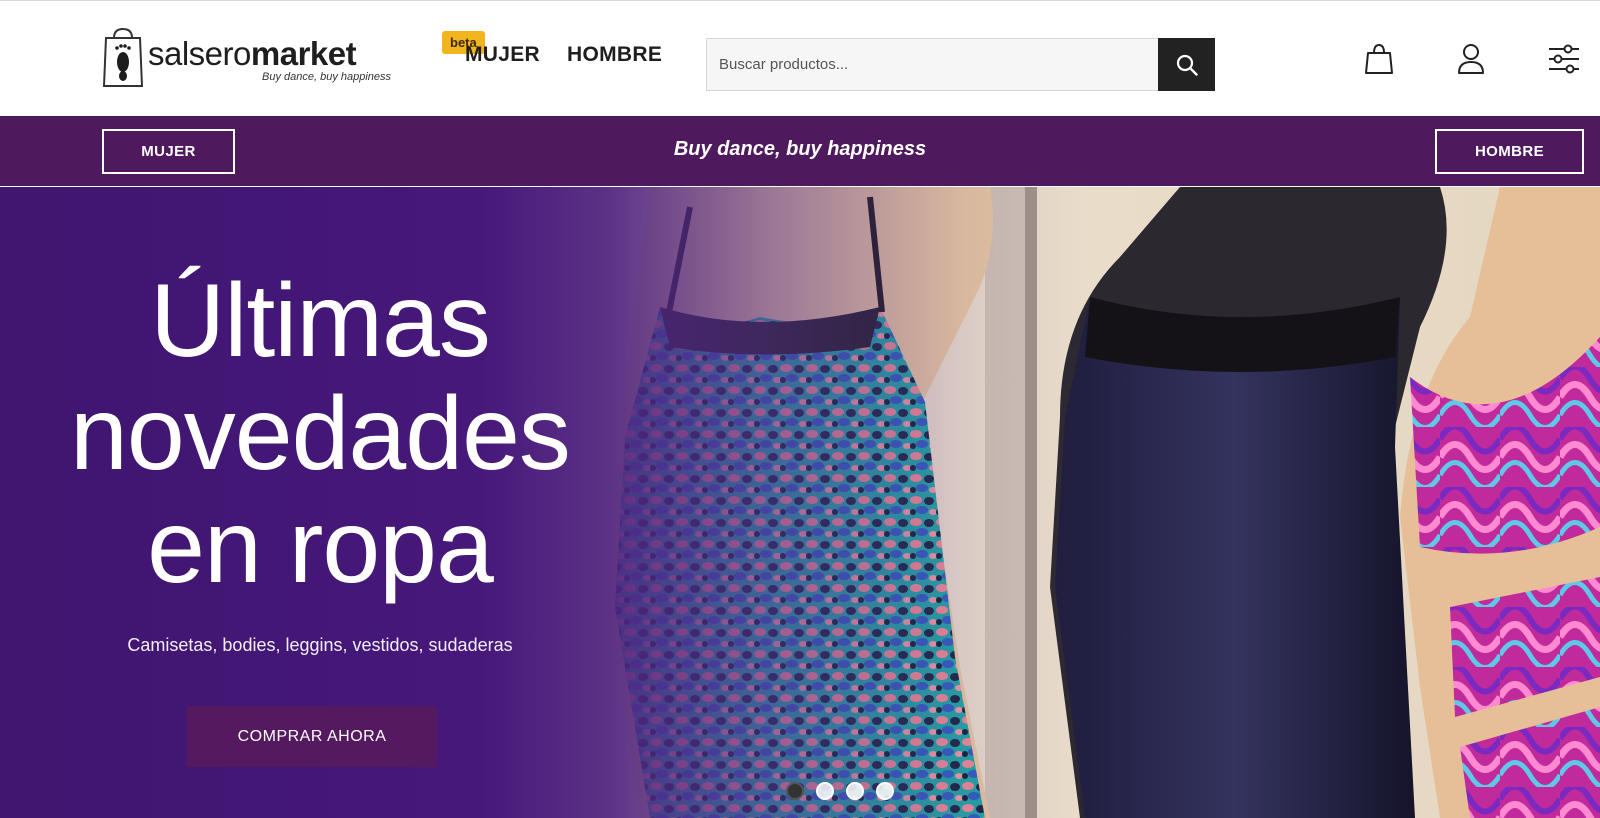 This screenshot has width=1600, height=818. I want to click on search-input, so click(932, 64).